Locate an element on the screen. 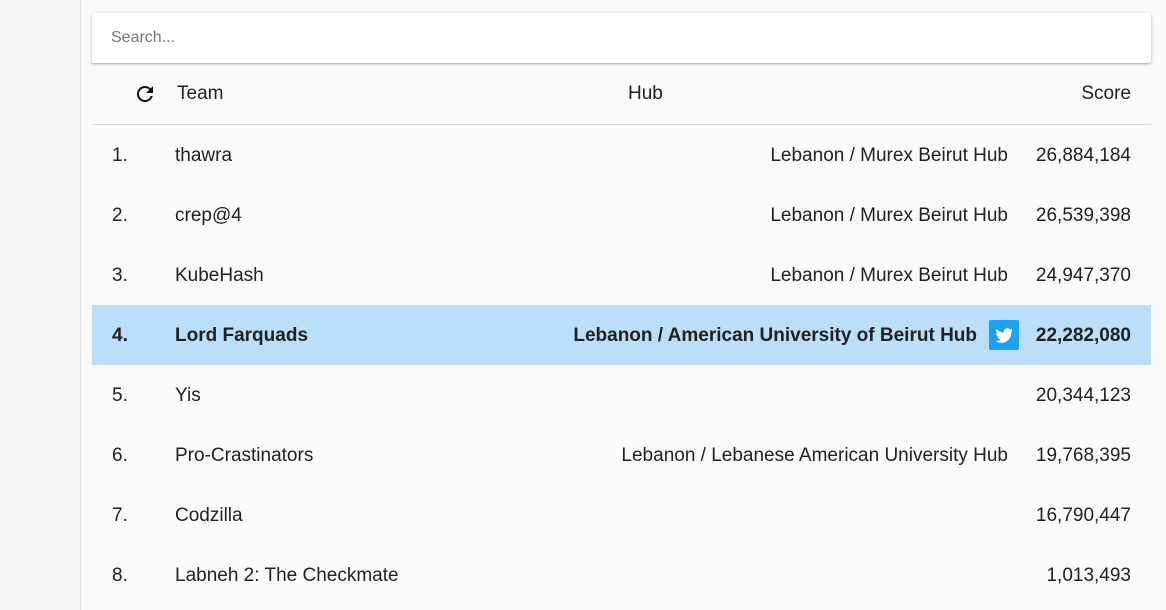 Image resolution: width=1166 pixels, height=610 pixels. twitter-icon is located at coordinates (1004, 335).